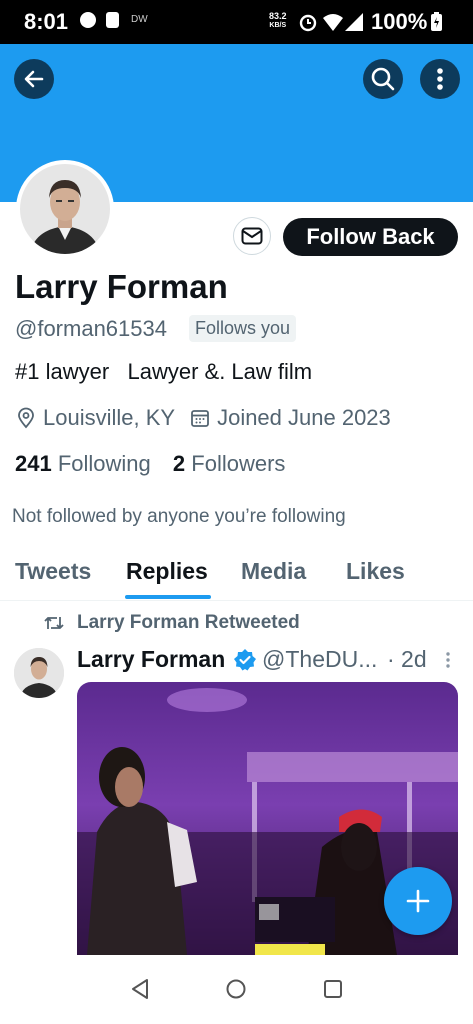  Describe the element at coordinates (54, 623) in the screenshot. I see `retweet-icon` at that location.